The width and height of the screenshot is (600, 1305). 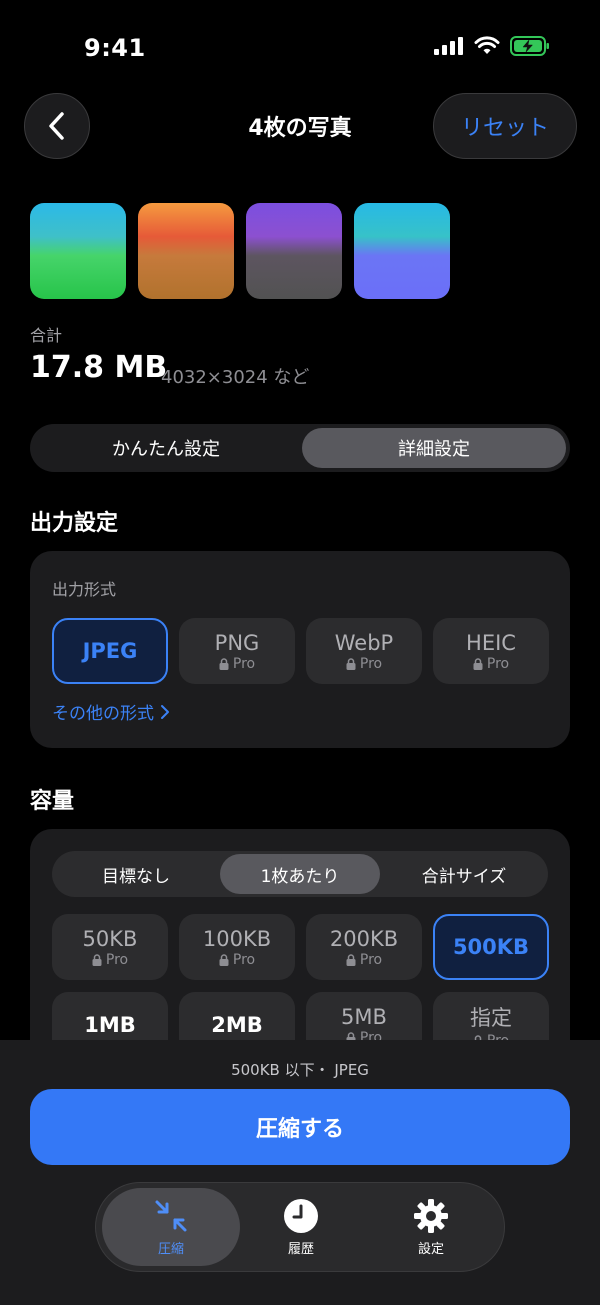 I want to click on size-option-label: 500KB, so click(x=491, y=947).